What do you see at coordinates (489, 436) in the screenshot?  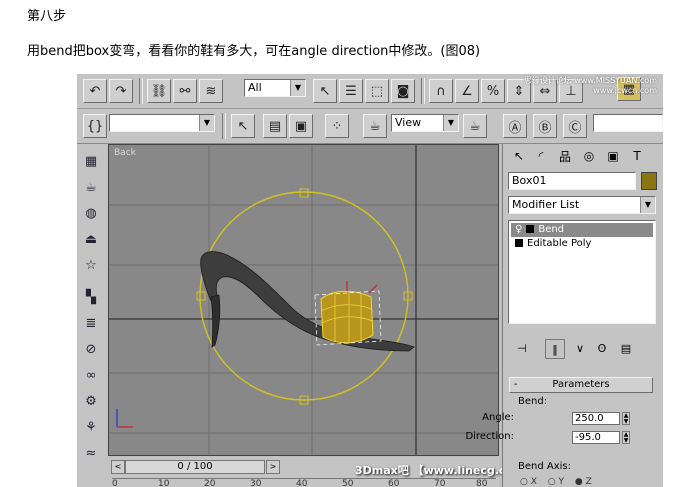 I see `direction-label: Direction:` at bounding box center [489, 436].